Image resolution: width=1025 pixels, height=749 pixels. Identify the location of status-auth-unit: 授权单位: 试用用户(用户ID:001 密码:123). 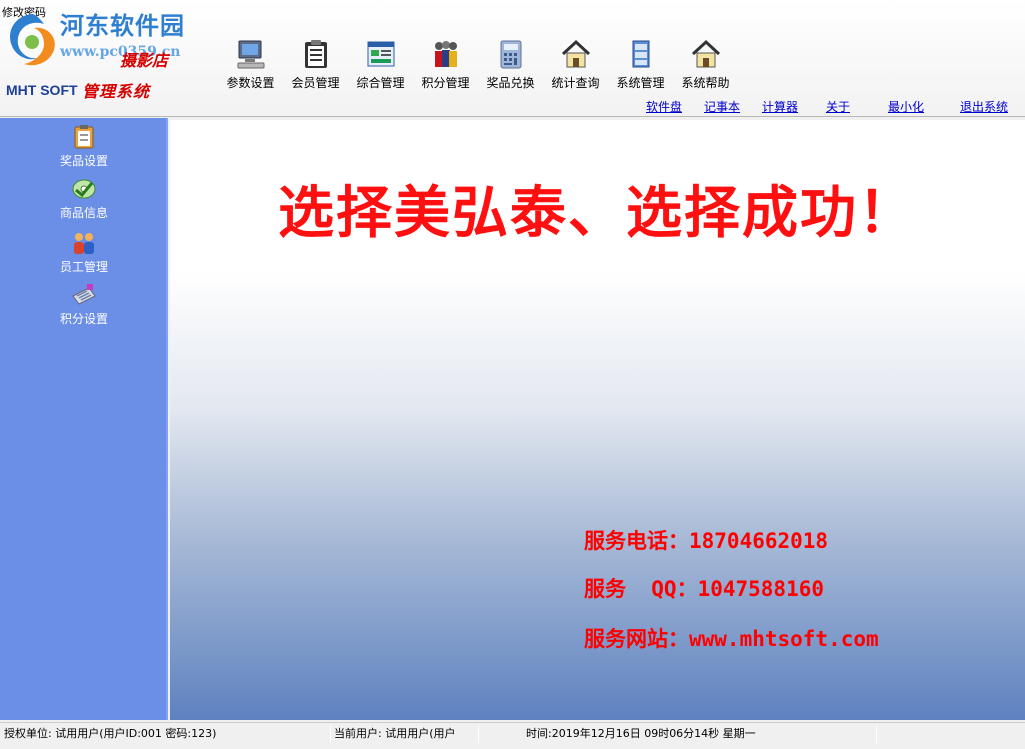
(110, 733).